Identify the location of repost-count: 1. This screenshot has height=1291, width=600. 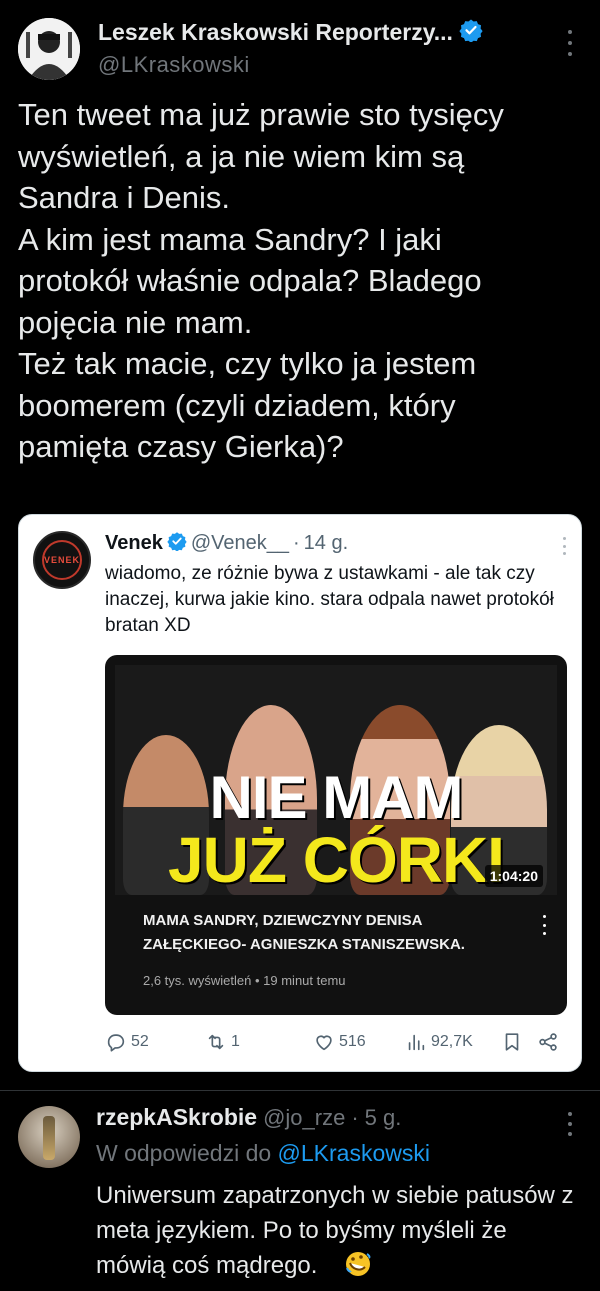
(235, 1041).